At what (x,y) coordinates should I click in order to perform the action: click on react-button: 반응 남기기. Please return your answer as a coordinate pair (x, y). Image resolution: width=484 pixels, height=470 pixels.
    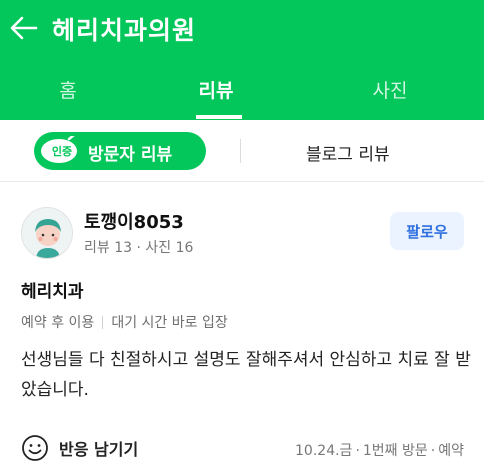
    Looking at the image, I should click on (79, 448).